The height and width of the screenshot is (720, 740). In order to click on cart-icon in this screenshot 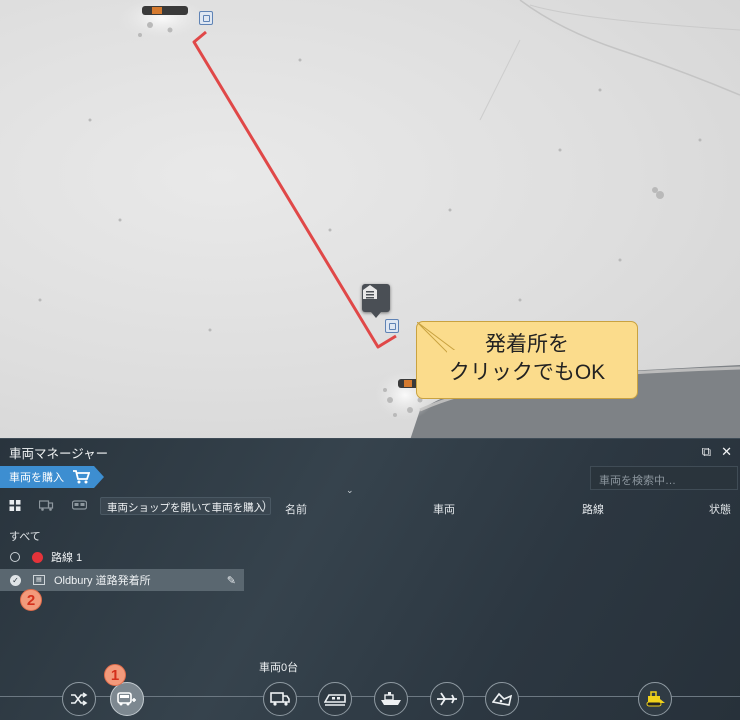, I will do `click(81, 477)`.